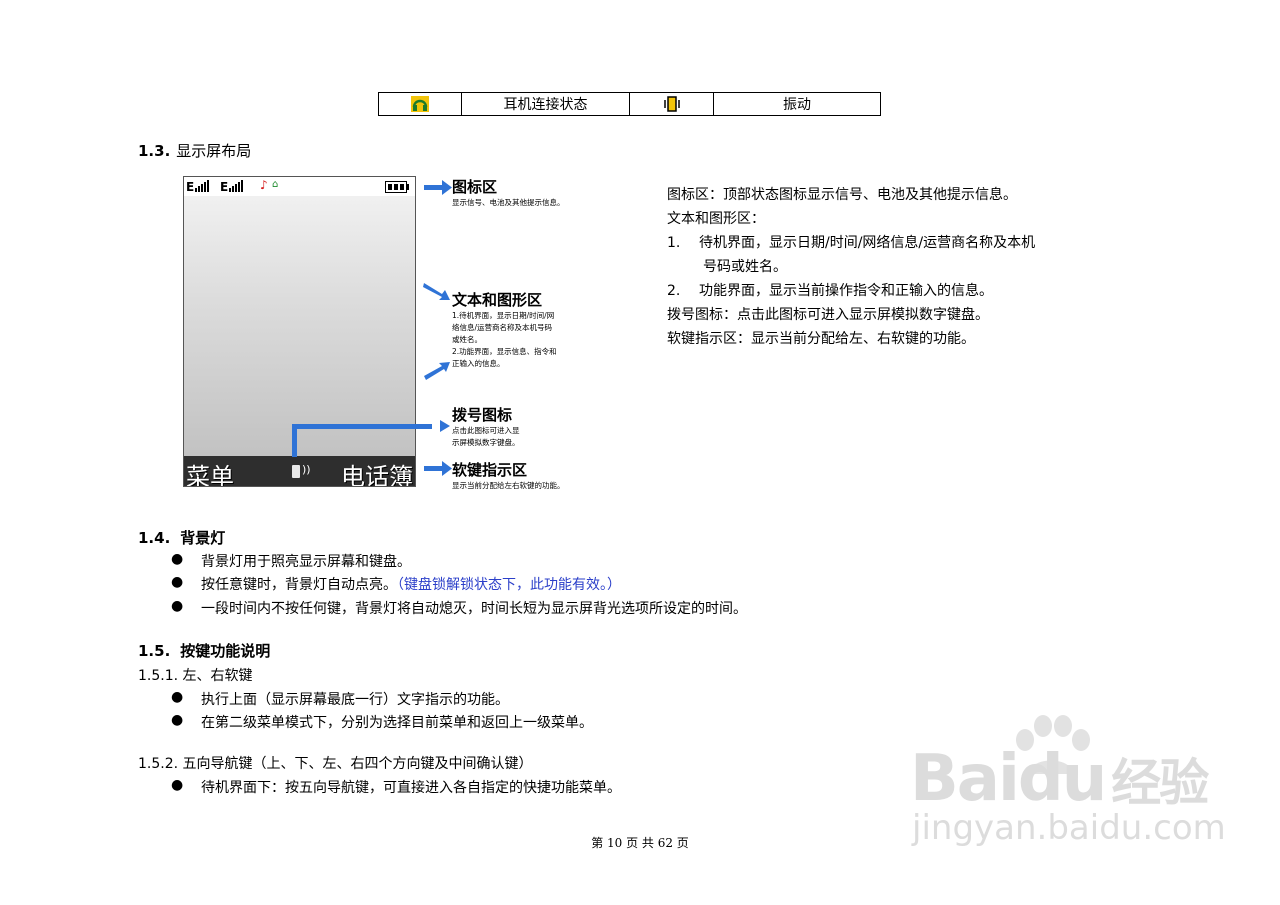  I want to click on headset-icon-cell, so click(420, 104).